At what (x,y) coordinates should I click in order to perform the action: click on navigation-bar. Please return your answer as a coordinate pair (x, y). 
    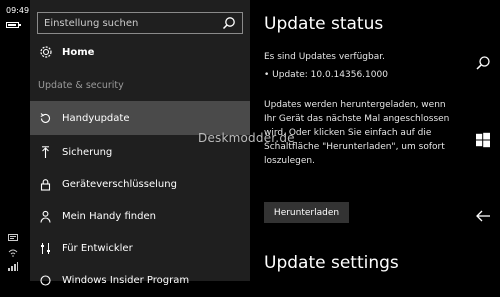
    Looking at the image, I should click on (482, 140).